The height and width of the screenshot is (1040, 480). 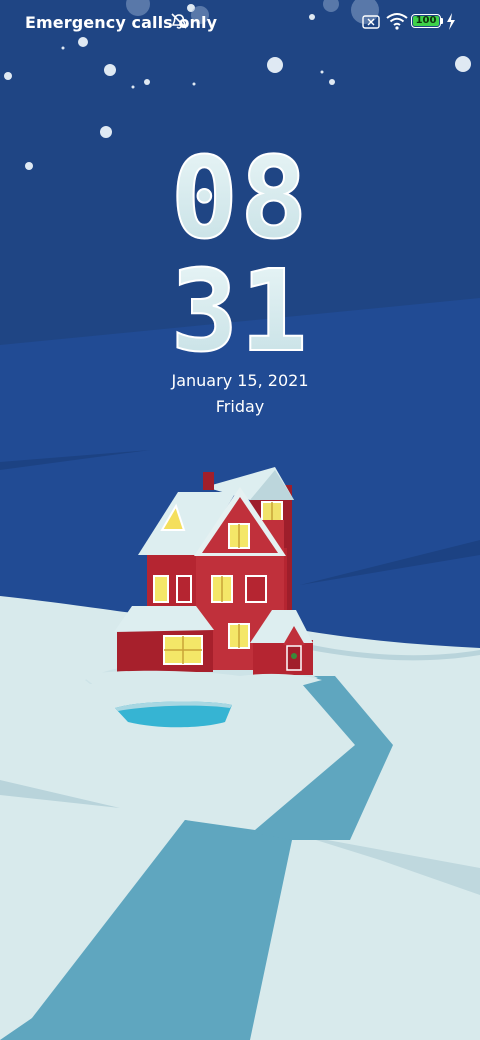 What do you see at coordinates (397, 21) in the screenshot?
I see `wifi-icon` at bounding box center [397, 21].